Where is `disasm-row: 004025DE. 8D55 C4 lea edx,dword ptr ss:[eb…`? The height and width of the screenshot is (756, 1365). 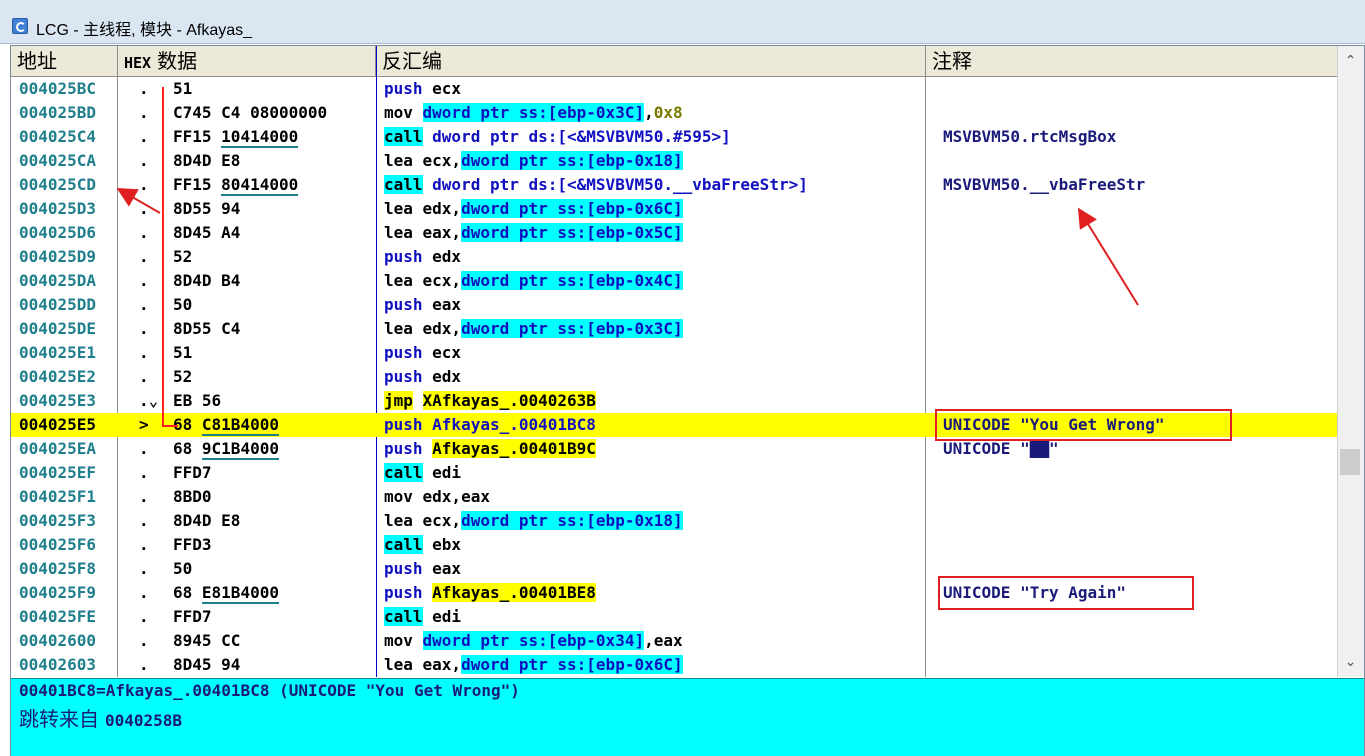
disasm-row: 004025DE. 8D55 C4 lea edx,dword ptr ss:[eb… is located at coordinates (674, 329).